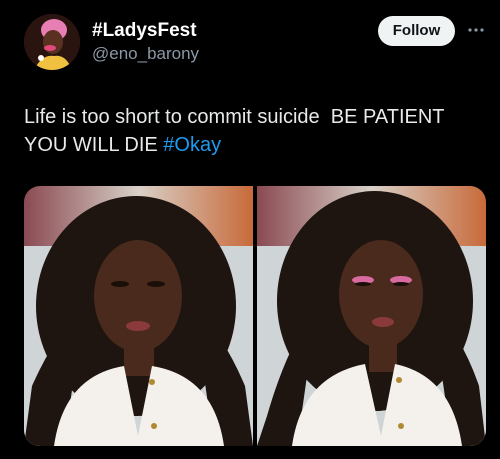 The image size is (500, 459). I want to click on hashtag-link: #Okay, so click(192, 145).